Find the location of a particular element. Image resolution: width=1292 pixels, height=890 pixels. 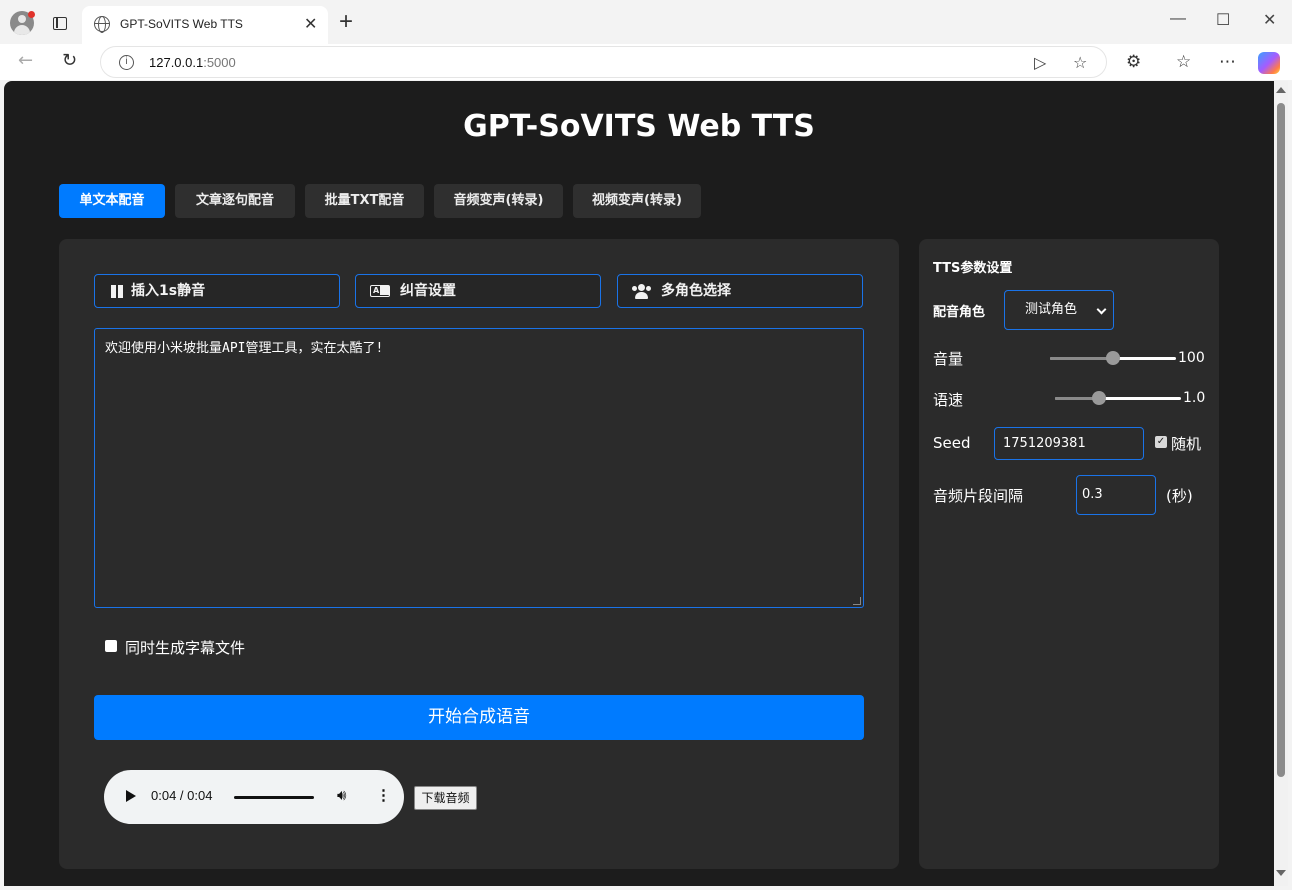

browser-tab: GPT-SoVITS Web TTS ✕ is located at coordinates (205, 25).